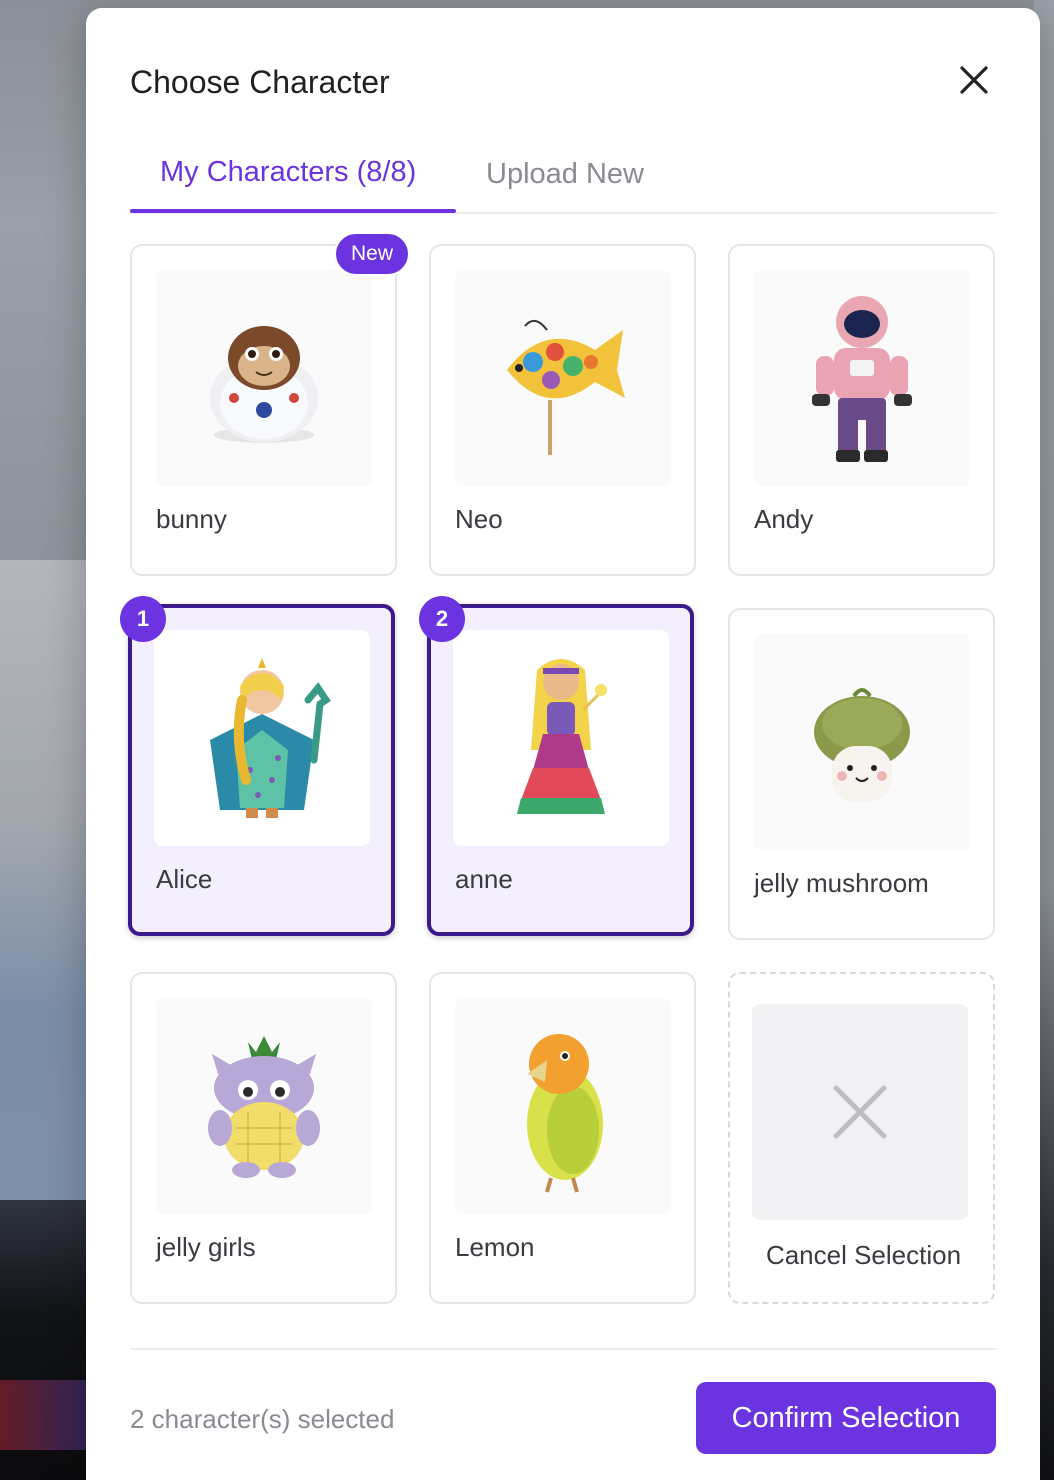  I want to click on character-card-anne: anne 2, so click(556, 766).